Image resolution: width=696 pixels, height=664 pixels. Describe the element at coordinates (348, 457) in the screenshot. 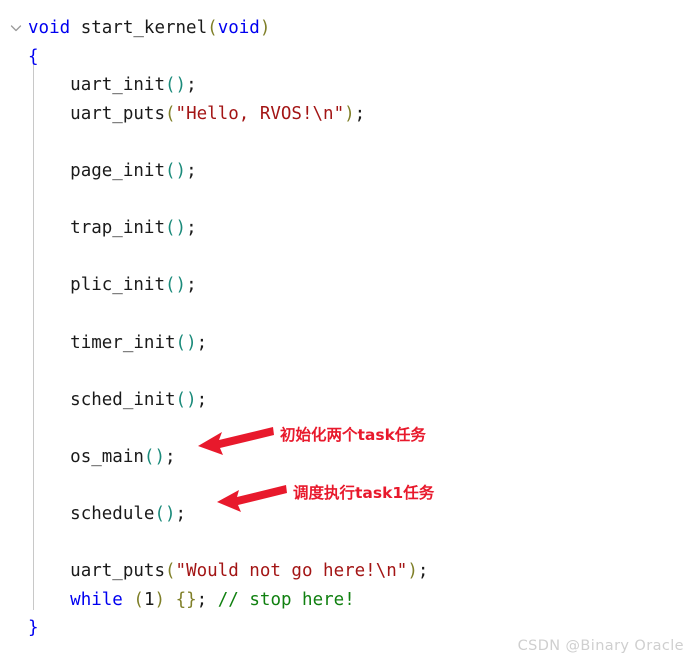

I see `code-line: os_main();` at that location.